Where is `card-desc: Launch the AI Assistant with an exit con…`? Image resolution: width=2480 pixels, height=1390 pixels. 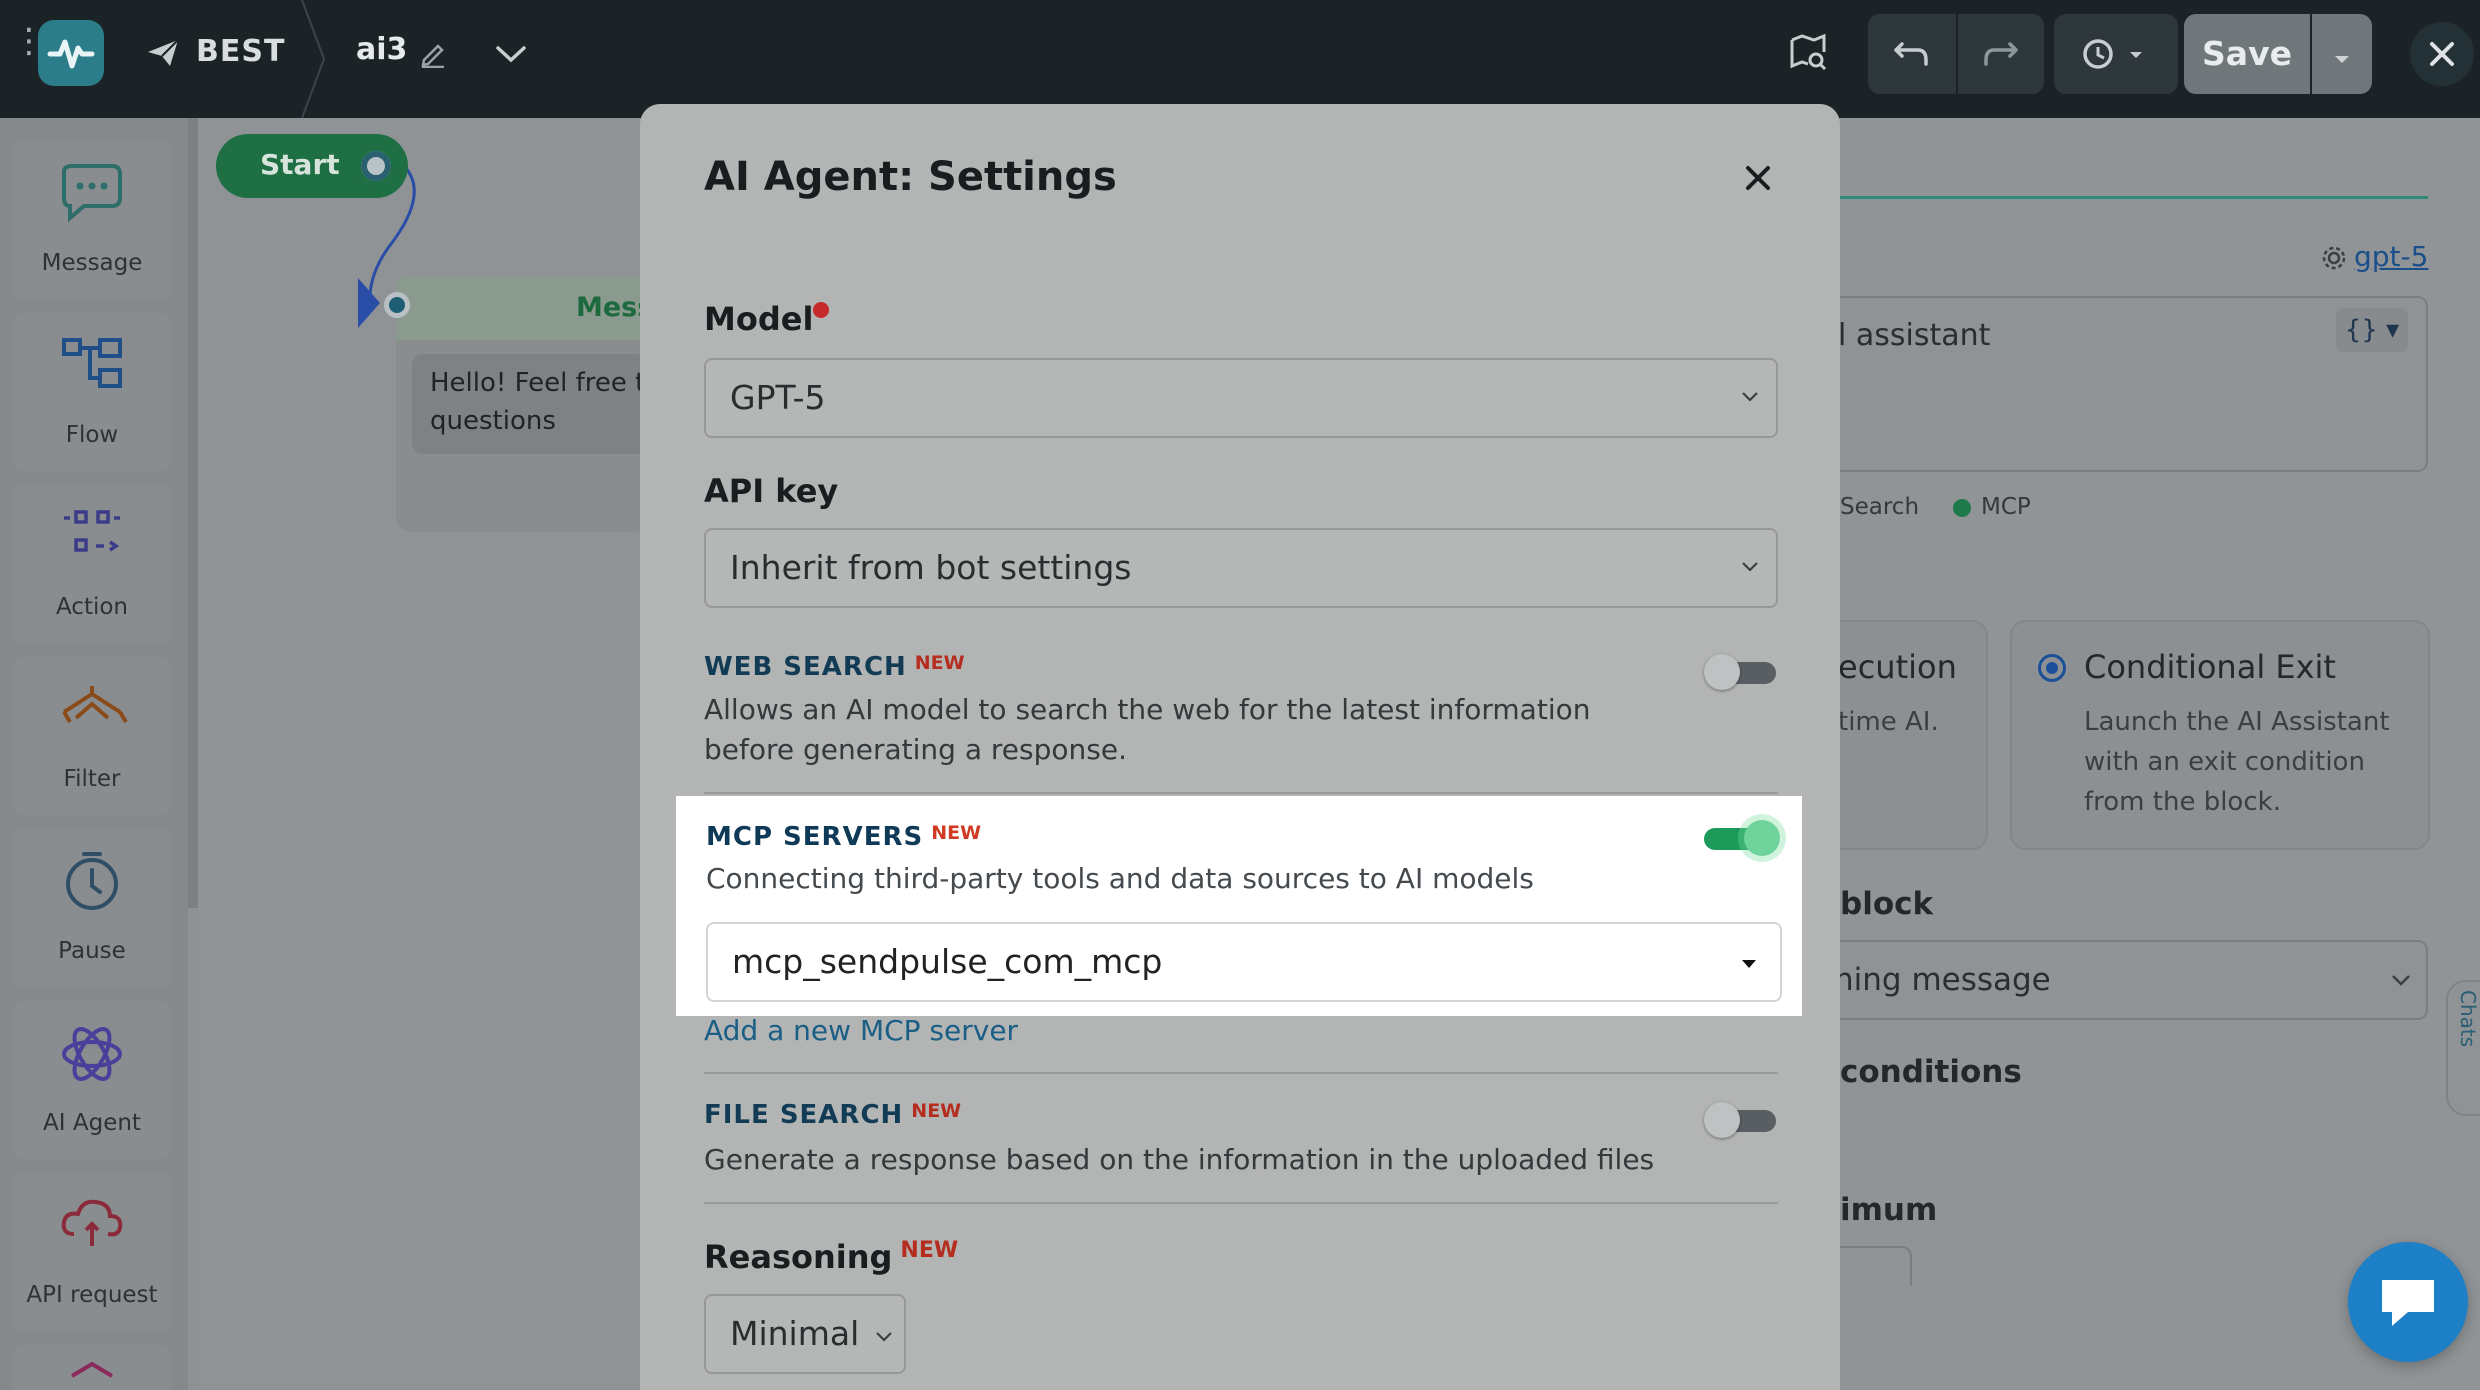 card-desc: Launch the AI Assistant with an exit con… is located at coordinates (2237, 762).